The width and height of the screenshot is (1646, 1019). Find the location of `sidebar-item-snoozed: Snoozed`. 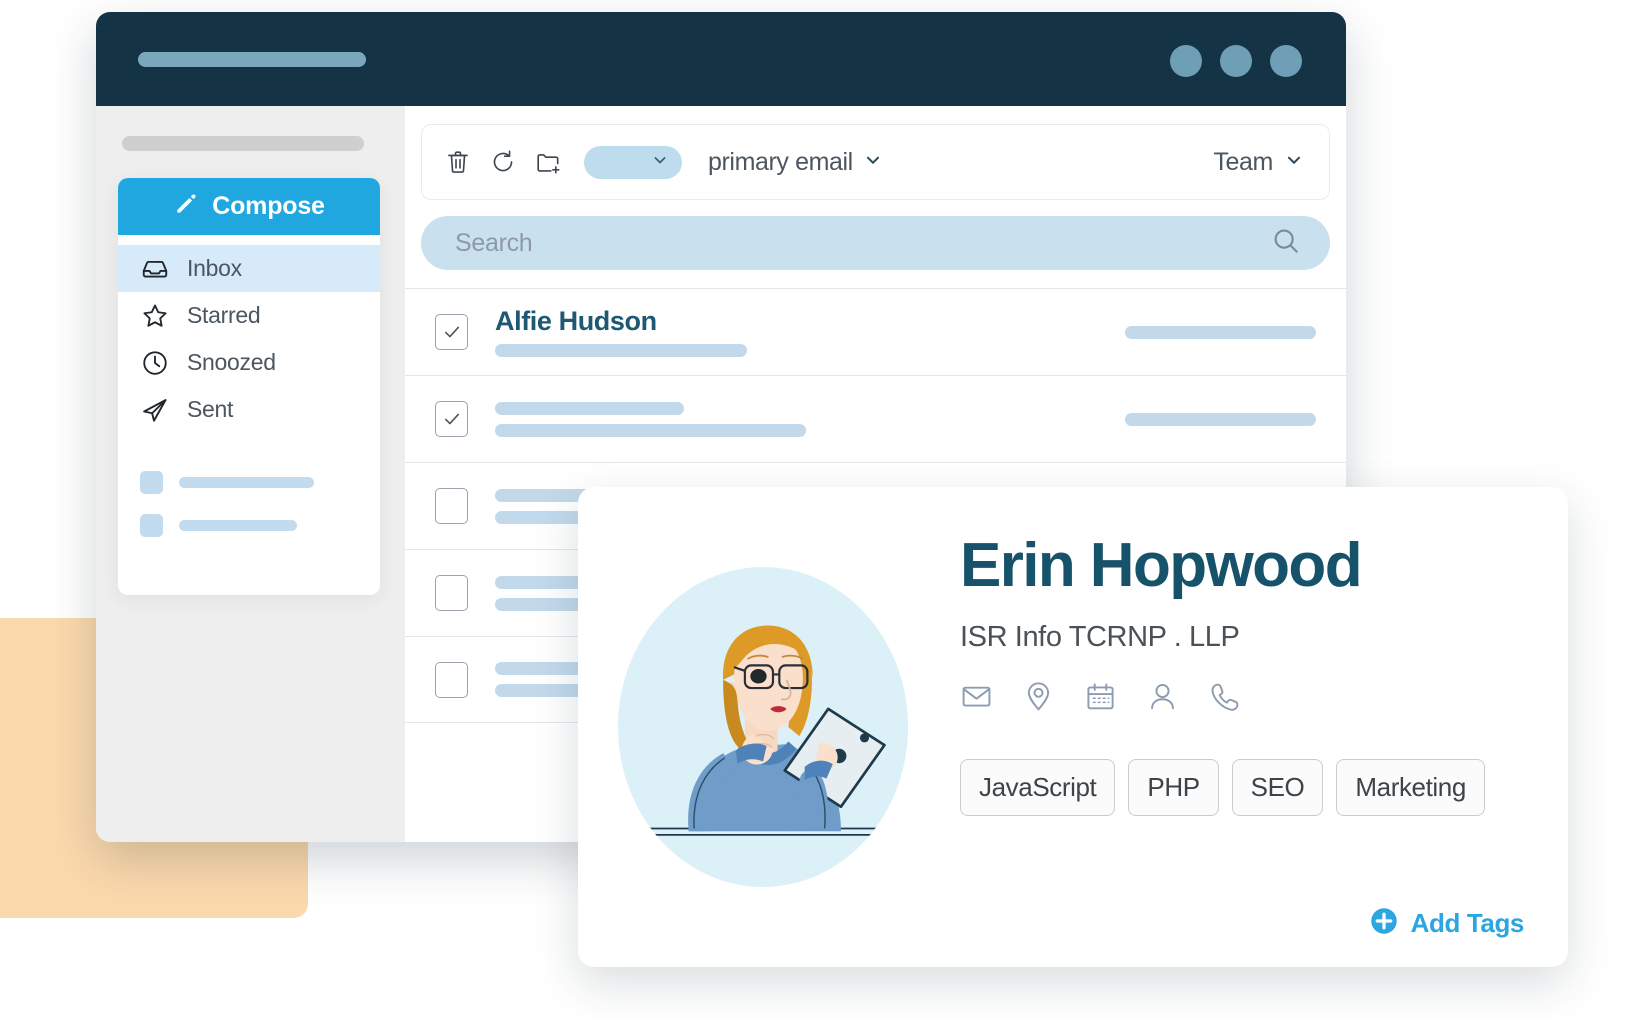

sidebar-item-snoozed: Snoozed is located at coordinates (249, 362).